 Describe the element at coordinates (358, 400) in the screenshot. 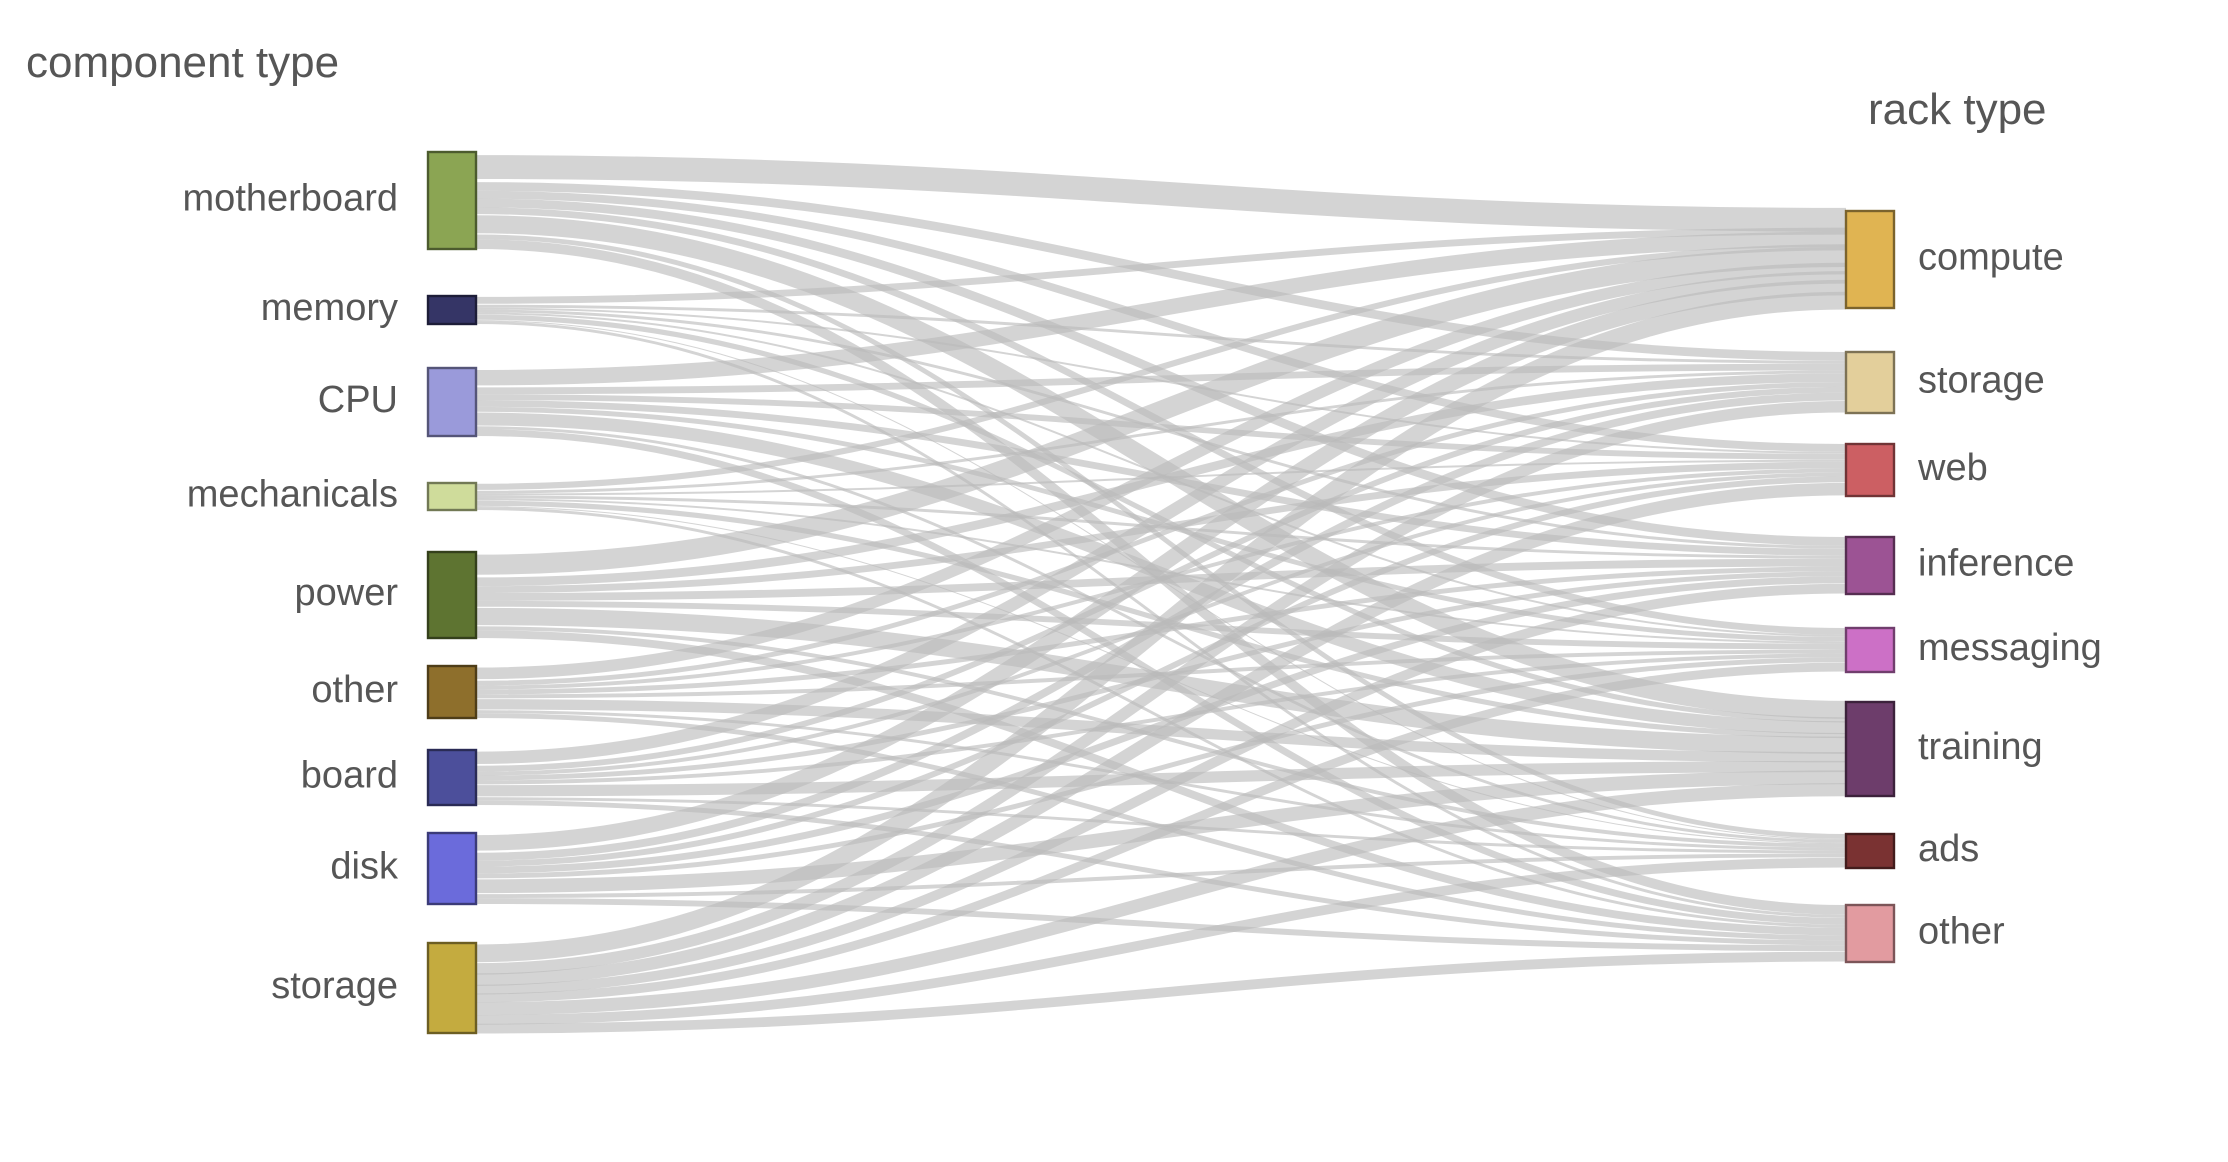

I see `node-label-left-cpu: CPU` at that location.